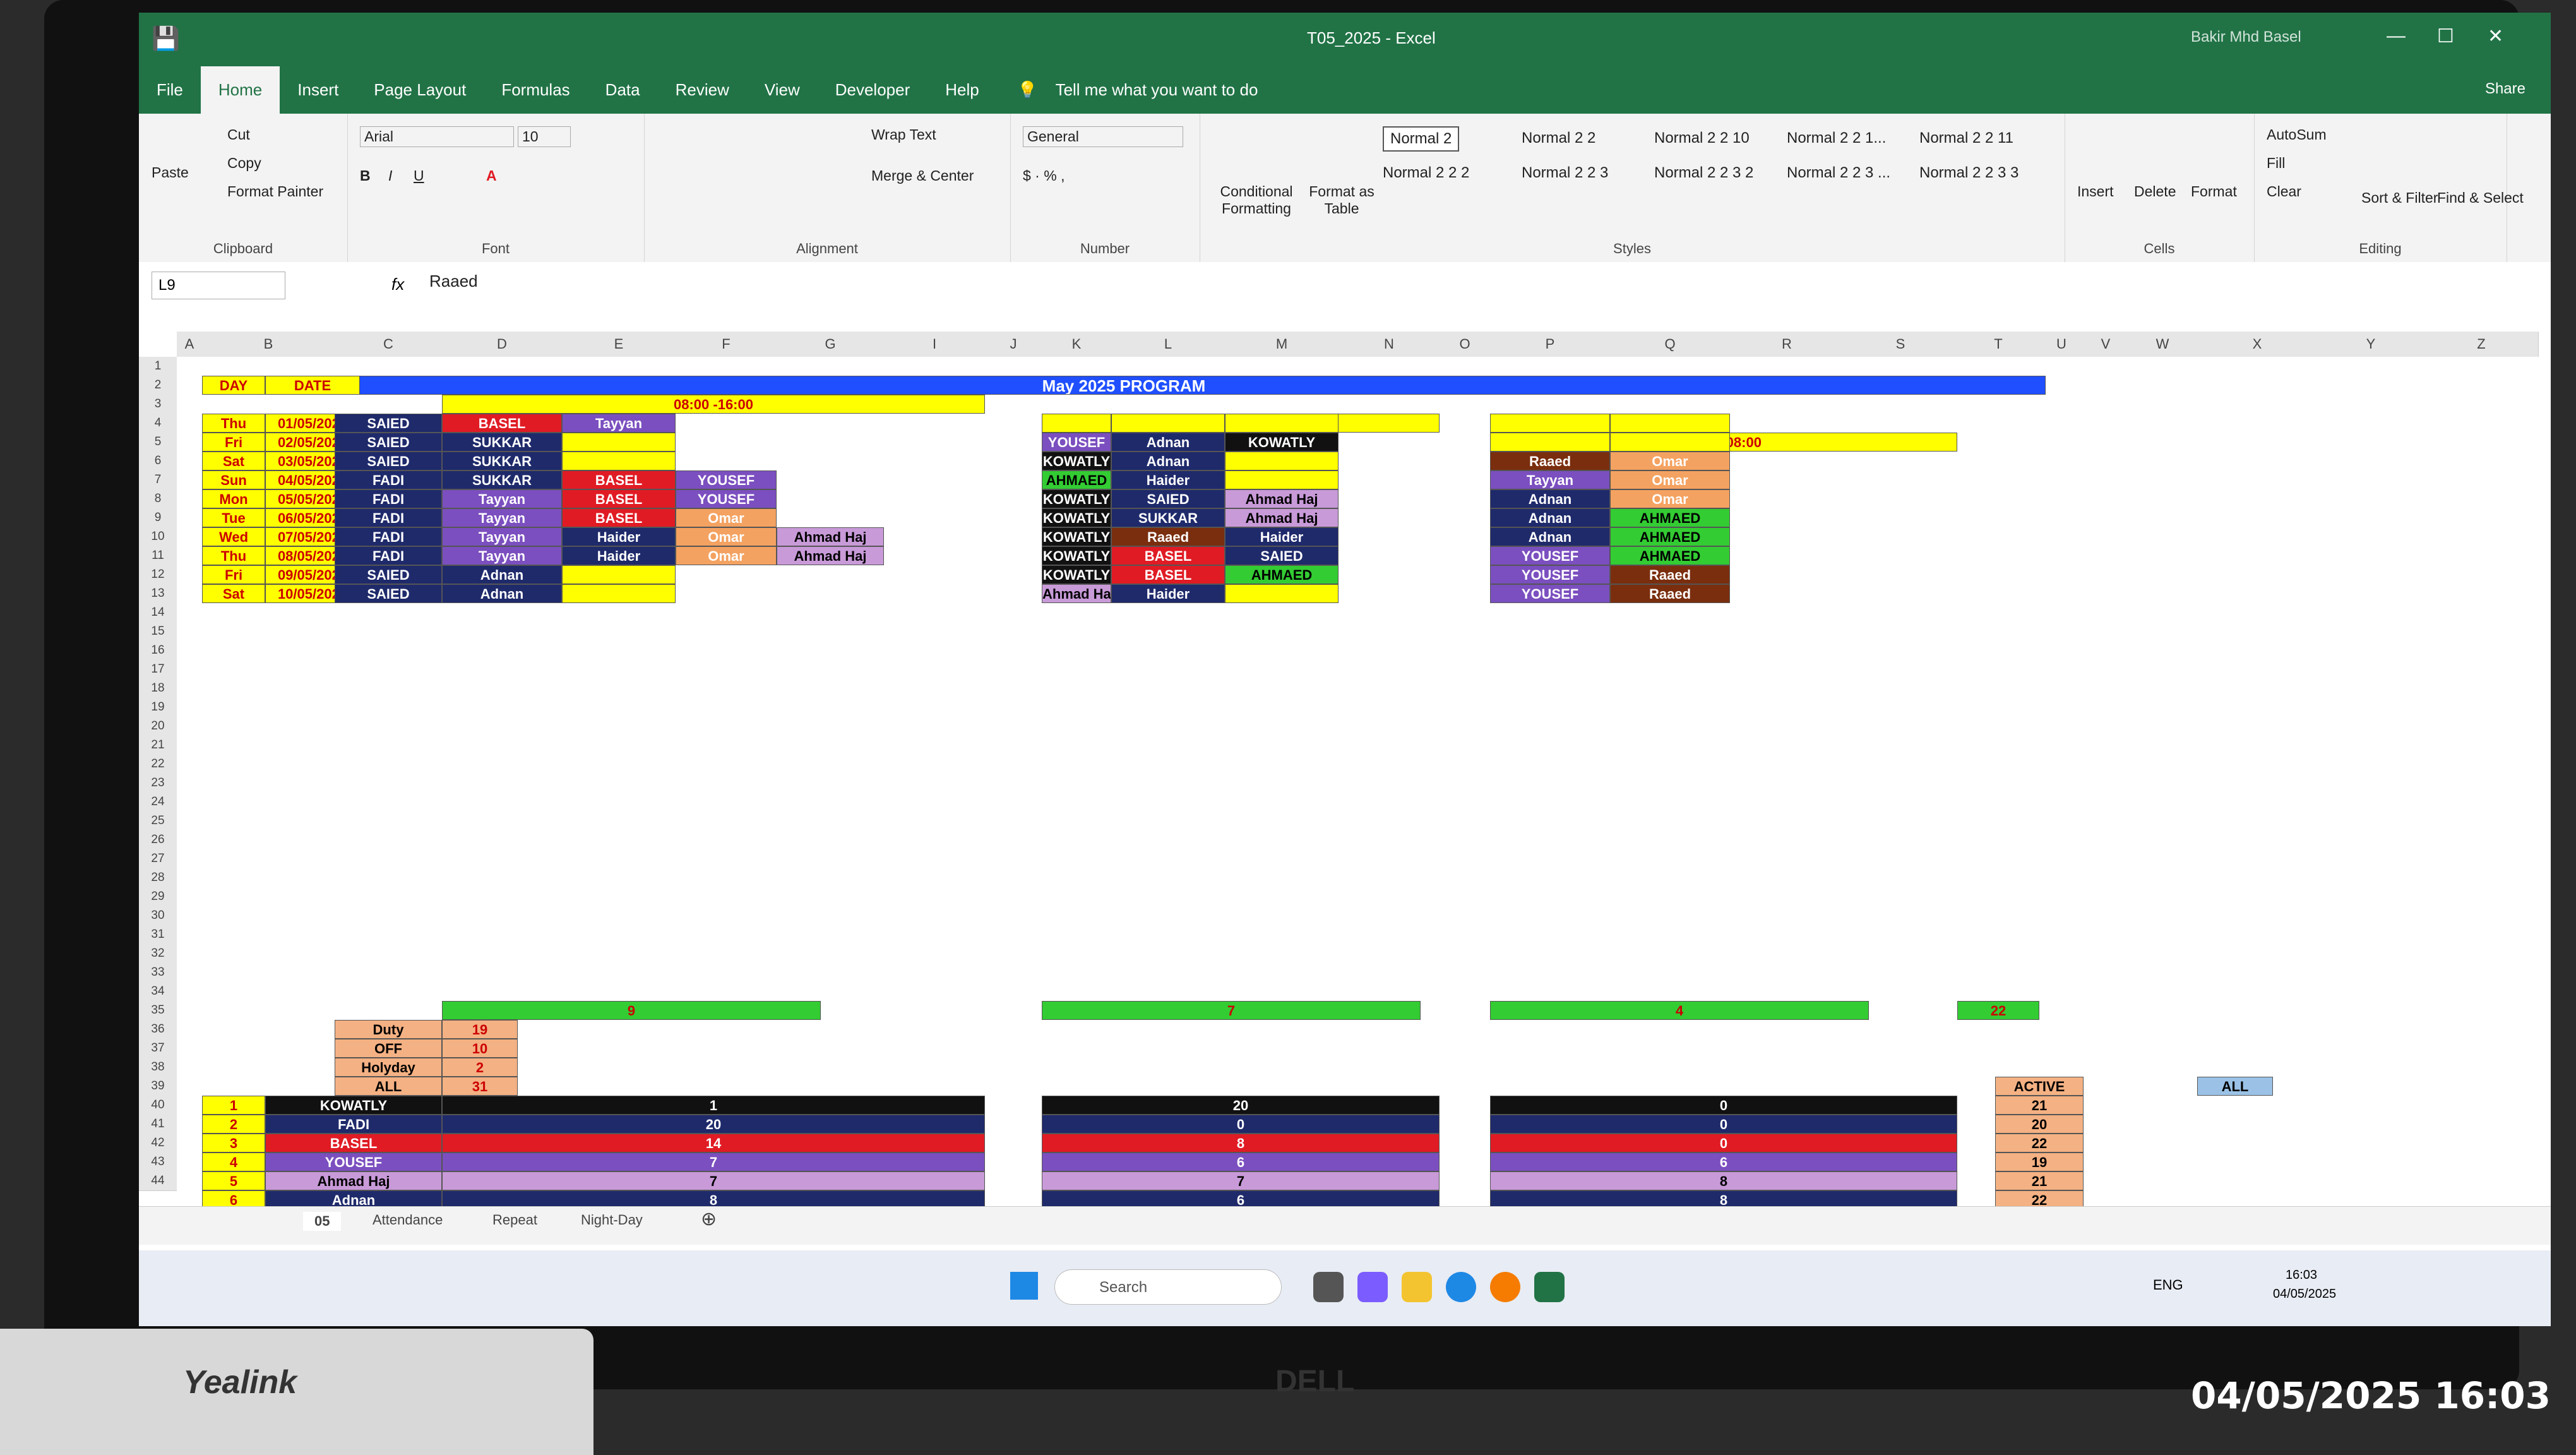 The image size is (2576, 1455). Describe the element at coordinates (1968, 173) in the screenshot. I see `style-normal-2-2-3-3: Normal 2 2 3 3` at that location.